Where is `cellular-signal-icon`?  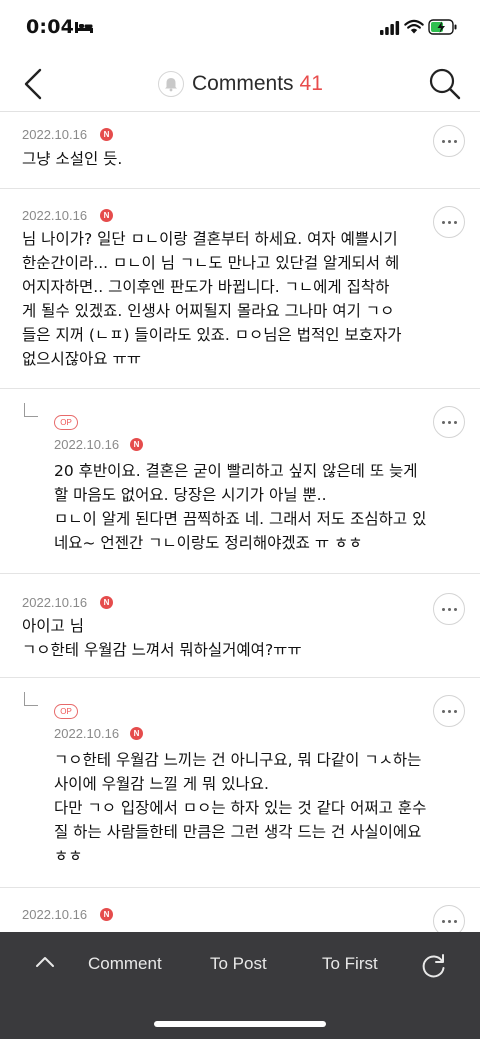
cellular-signal-icon is located at coordinates (390, 28).